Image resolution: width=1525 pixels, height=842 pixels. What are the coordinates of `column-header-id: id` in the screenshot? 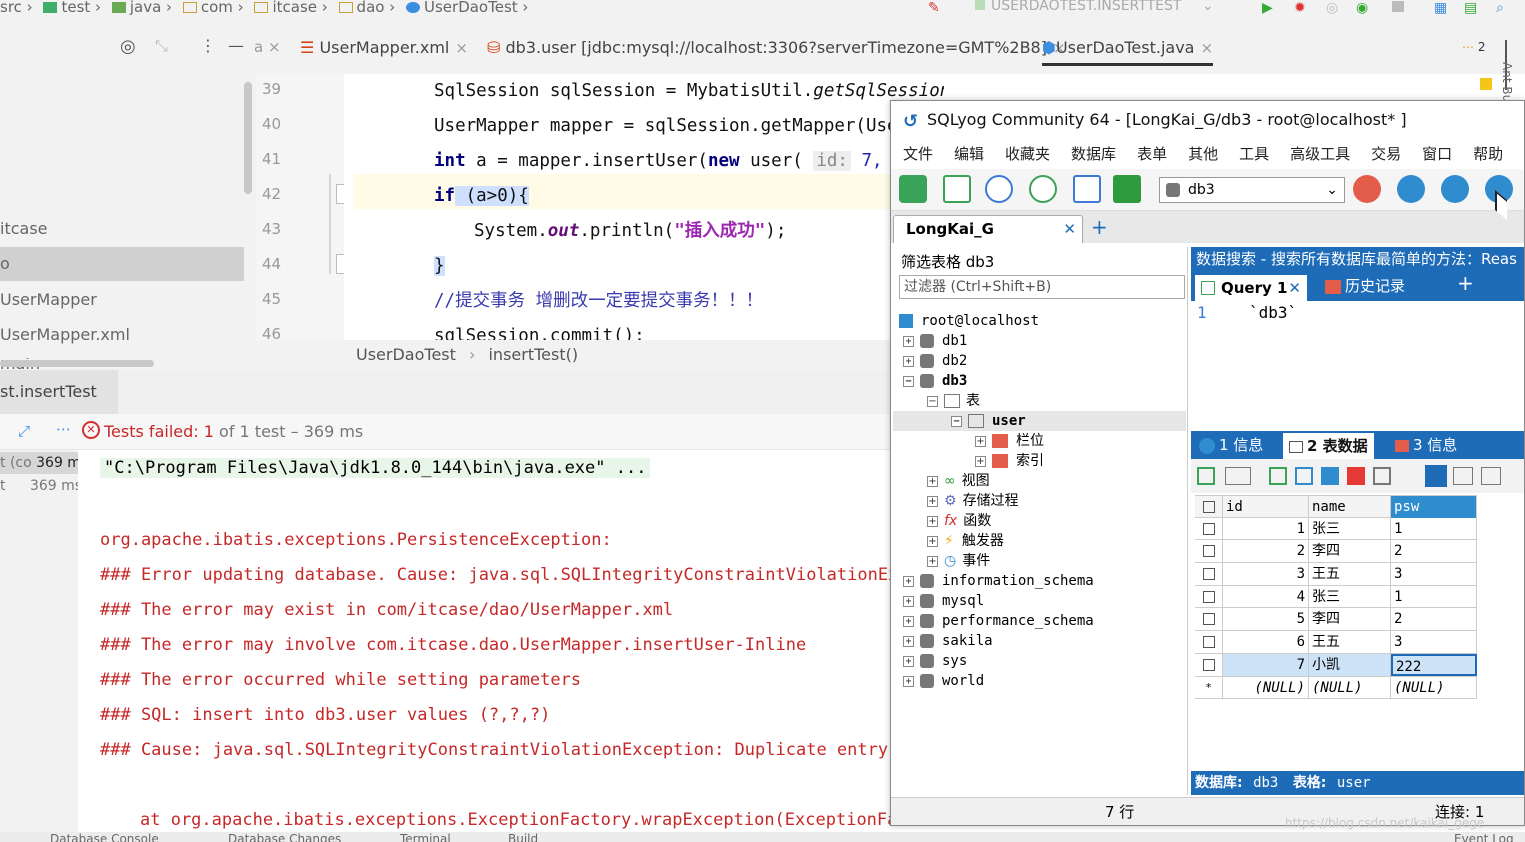 It's located at (1266, 507).